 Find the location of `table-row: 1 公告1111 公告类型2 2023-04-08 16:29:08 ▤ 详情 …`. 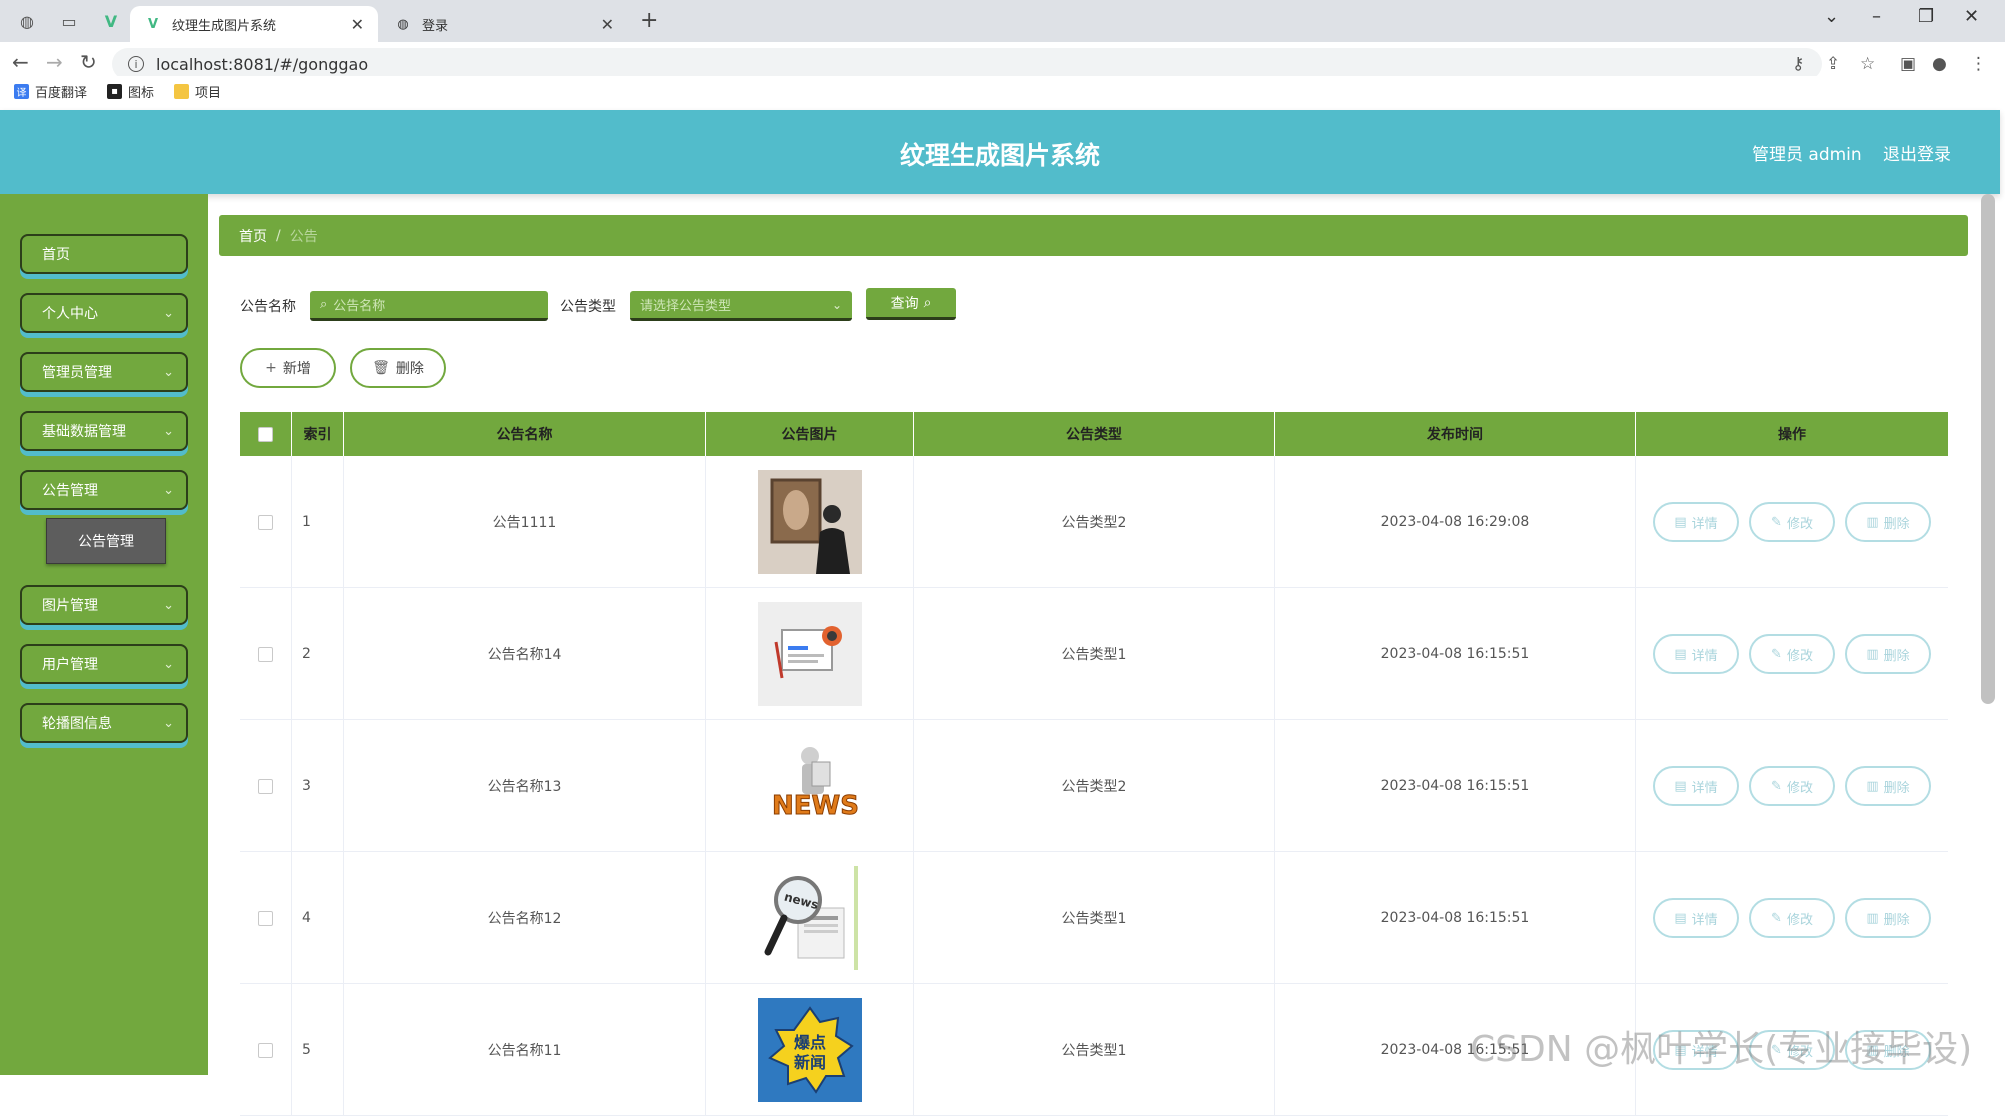

table-row: 1 公告1111 公告类型2 2023-04-08 16:29:08 ▤ 详情 … is located at coordinates (1094, 522).